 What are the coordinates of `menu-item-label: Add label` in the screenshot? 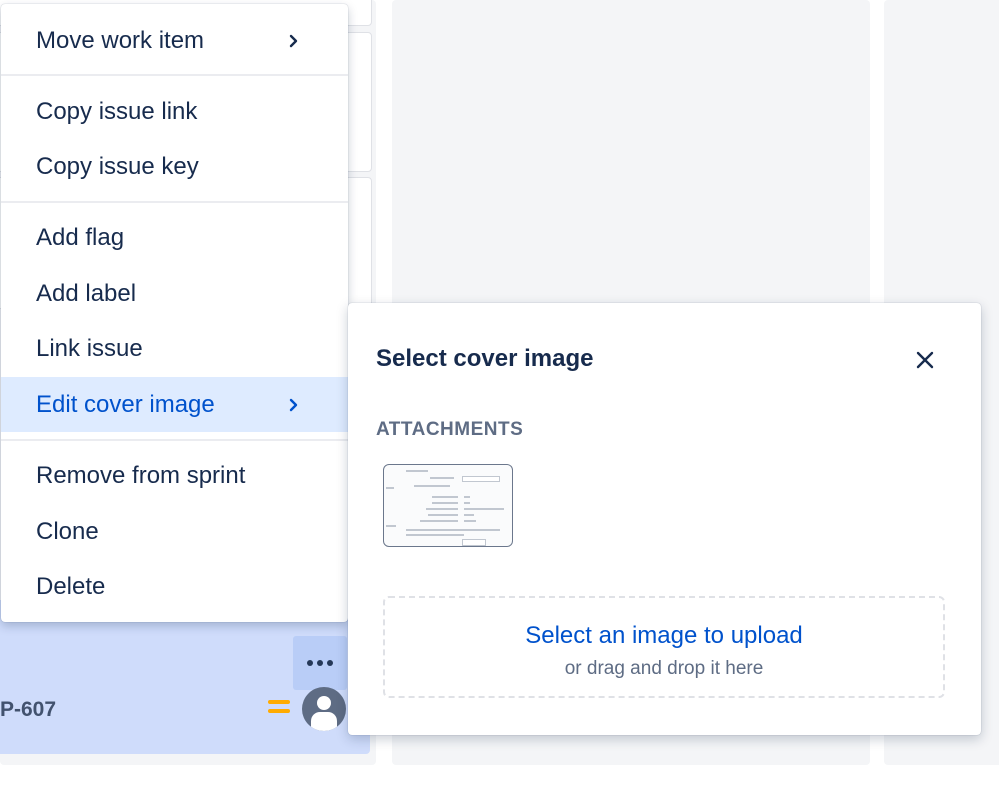 It's located at (86, 293).